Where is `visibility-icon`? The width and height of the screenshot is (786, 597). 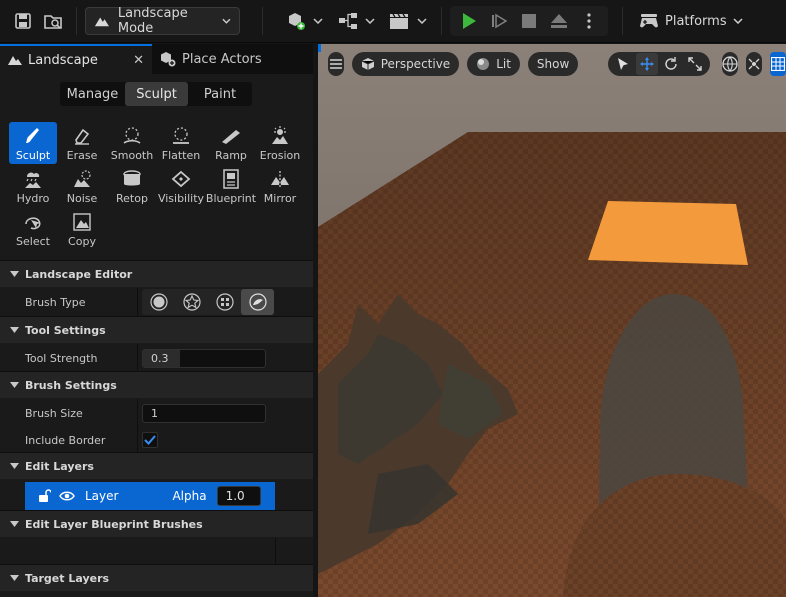
visibility-icon is located at coordinates (181, 179).